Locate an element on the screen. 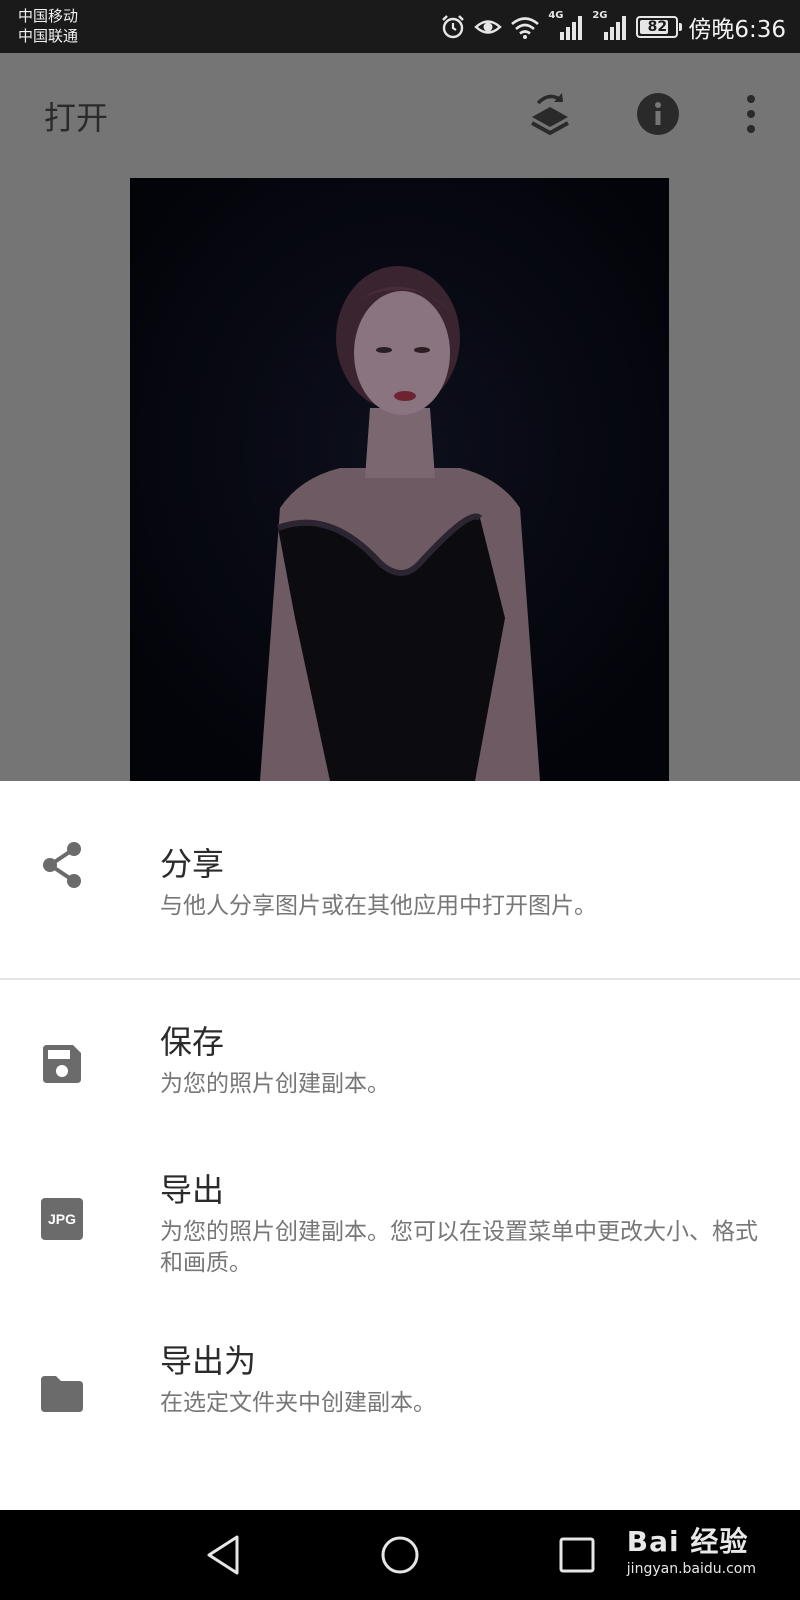 This screenshot has width=800, height=1600. signal-1: 4G is located at coordinates (566, 26).